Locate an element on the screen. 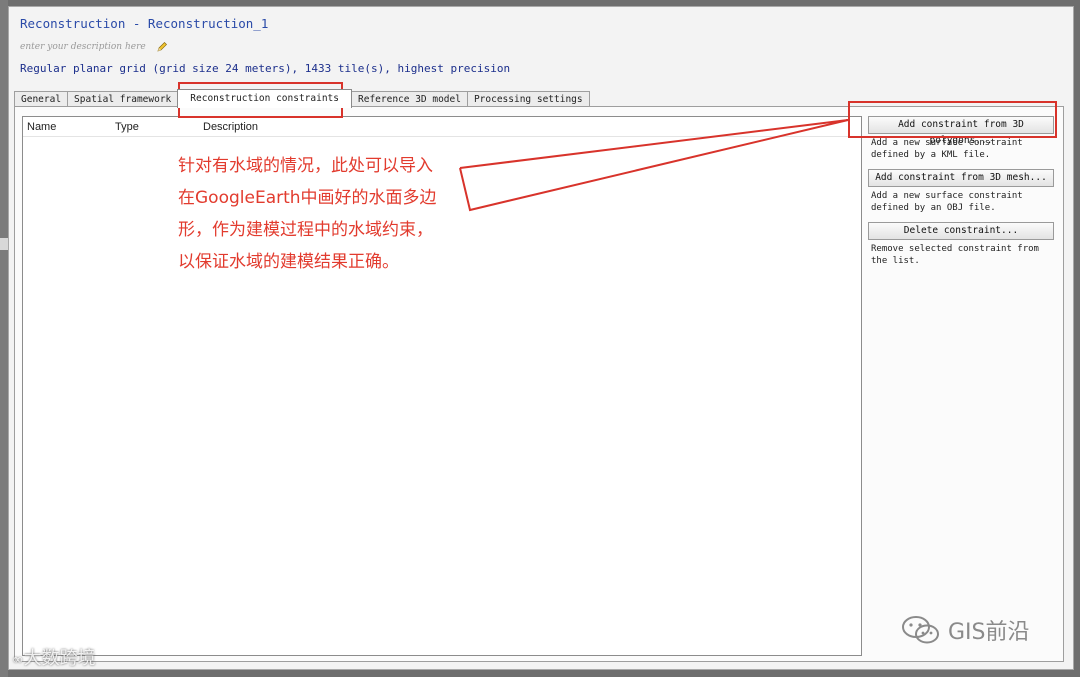  pencil-icon is located at coordinates (162, 47).